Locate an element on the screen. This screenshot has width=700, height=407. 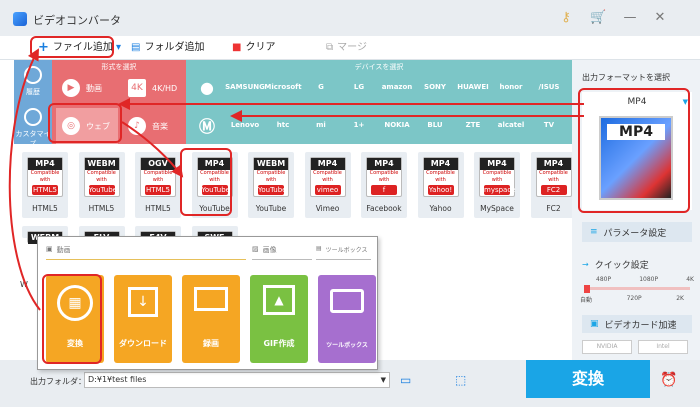
recent-label: 履歴 is located at coordinates (33, 92).